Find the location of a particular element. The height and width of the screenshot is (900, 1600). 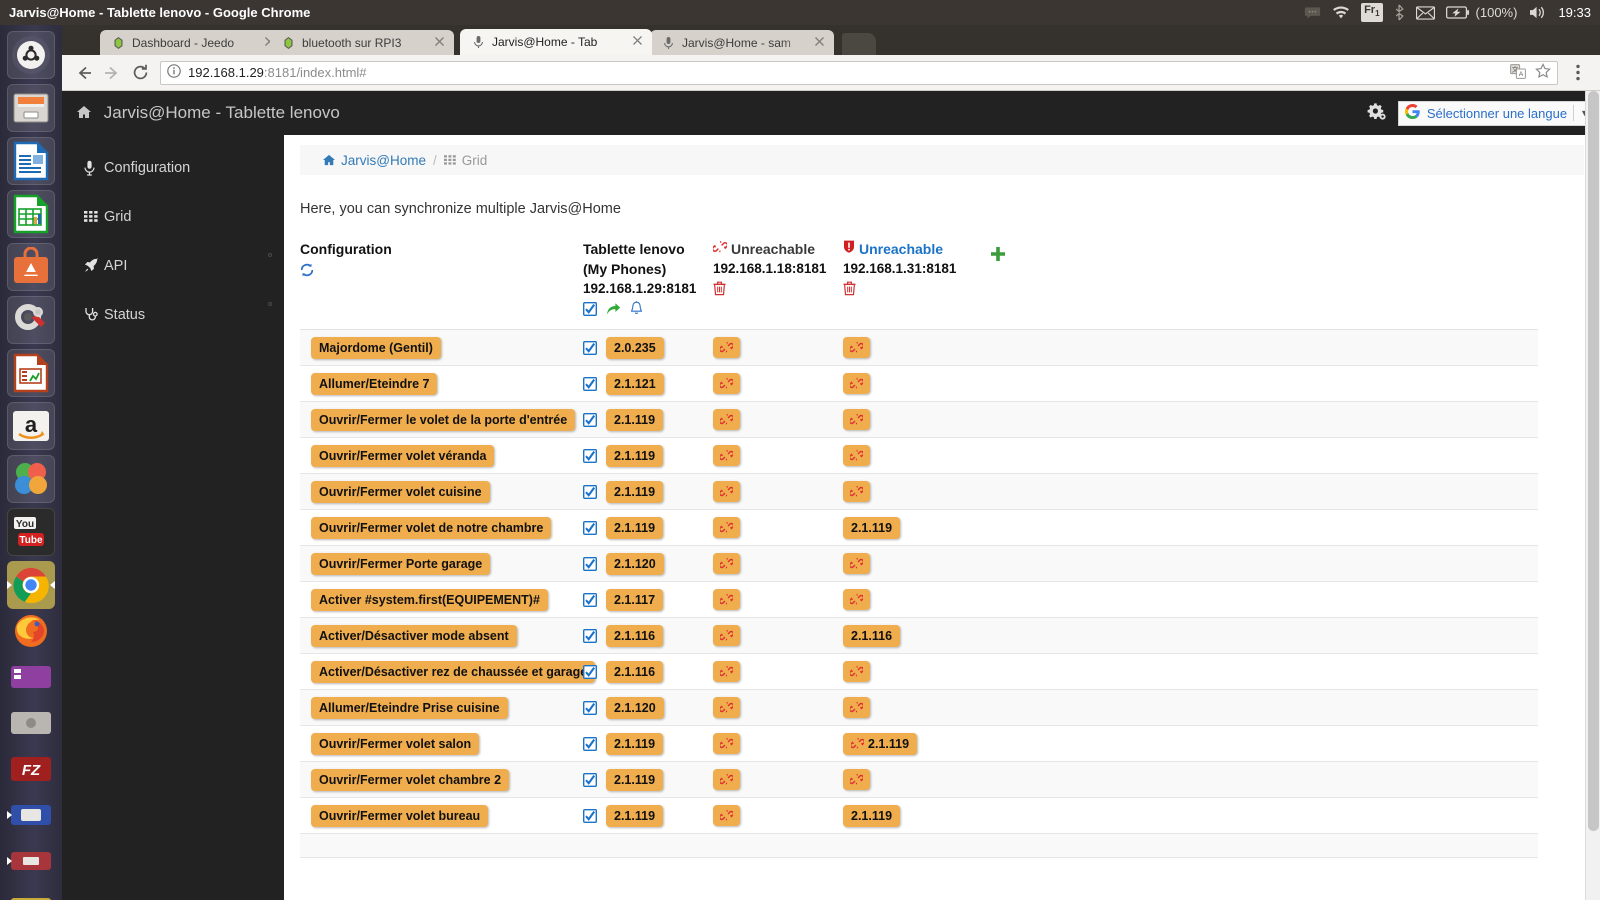

breadcrumb-home-link: Jarvis@Home is located at coordinates (383, 160).